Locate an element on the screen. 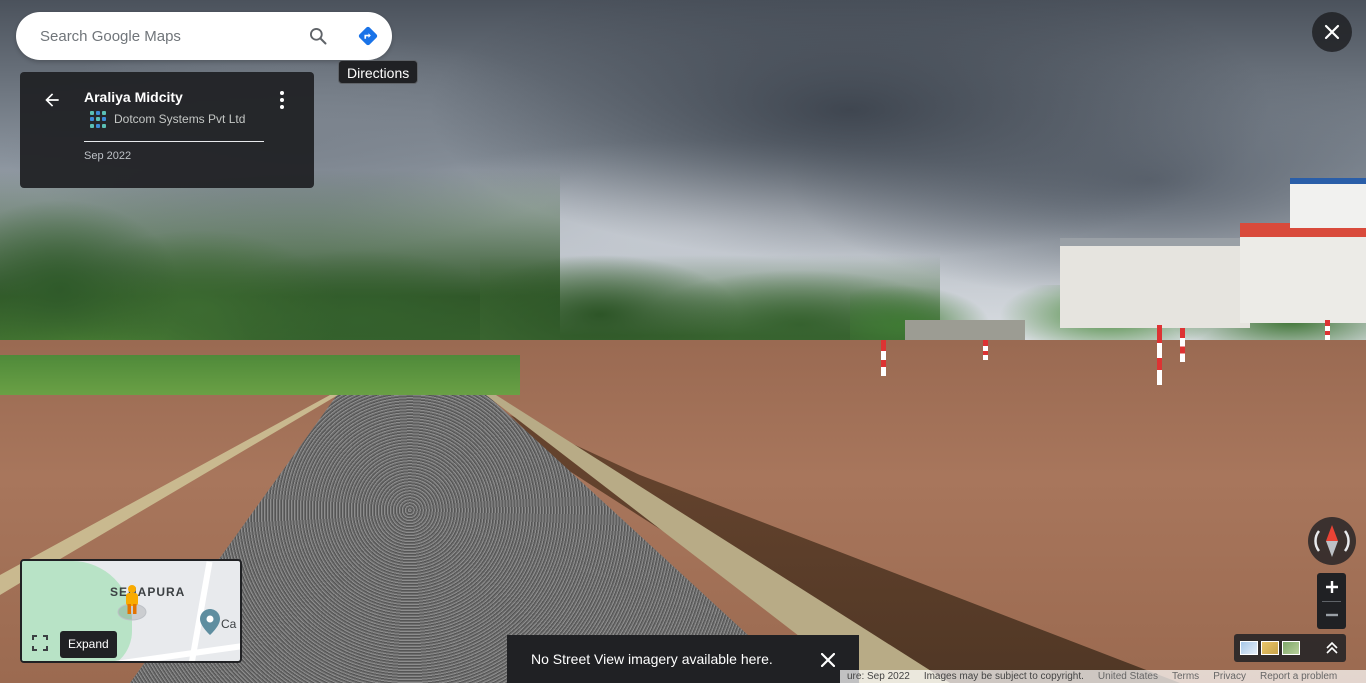 Image resolution: width=1366 pixels, height=683 pixels. back-button is located at coordinates (52, 100).